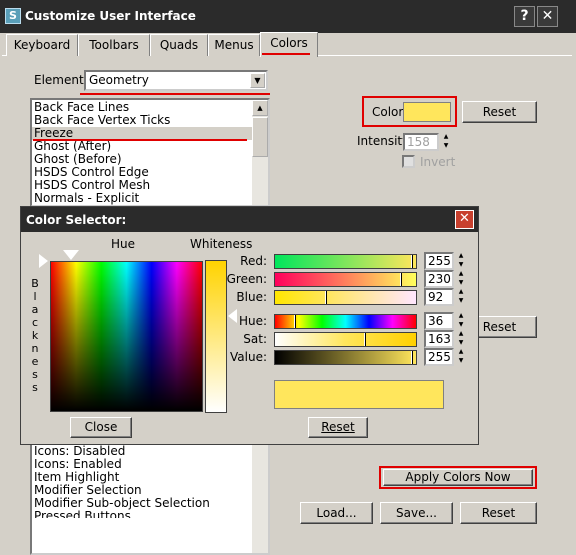 Image resolution: width=576 pixels, height=555 pixels. Describe the element at coordinates (35, 361) in the screenshot. I see `blackness-letter: e` at that location.